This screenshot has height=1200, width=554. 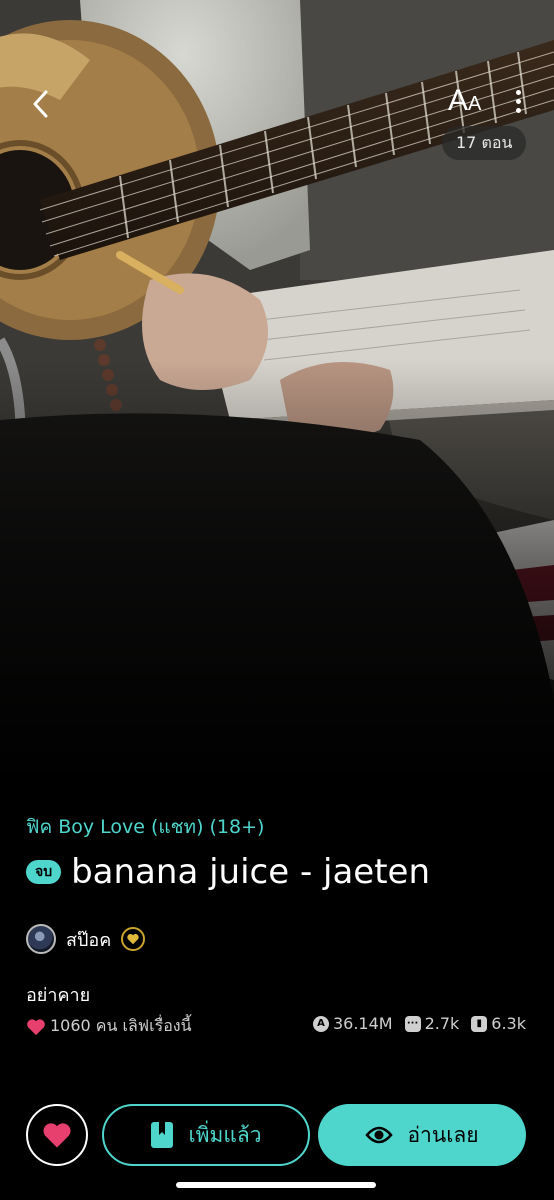 I want to click on avatar, so click(x=41, y=939).